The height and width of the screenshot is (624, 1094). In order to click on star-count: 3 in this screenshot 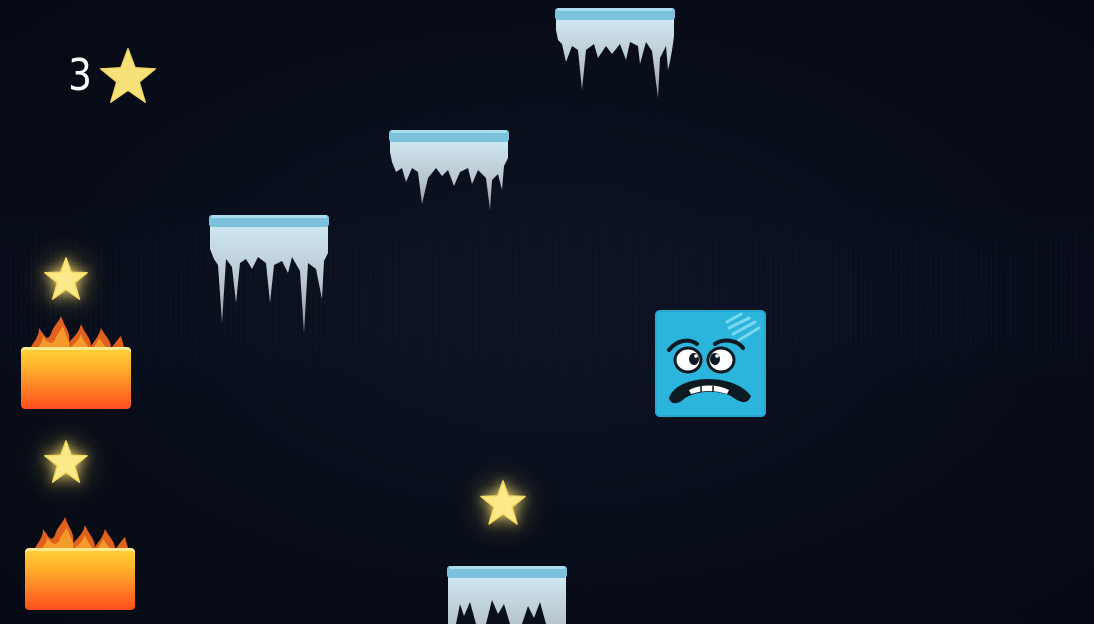, I will do `click(80, 75)`.